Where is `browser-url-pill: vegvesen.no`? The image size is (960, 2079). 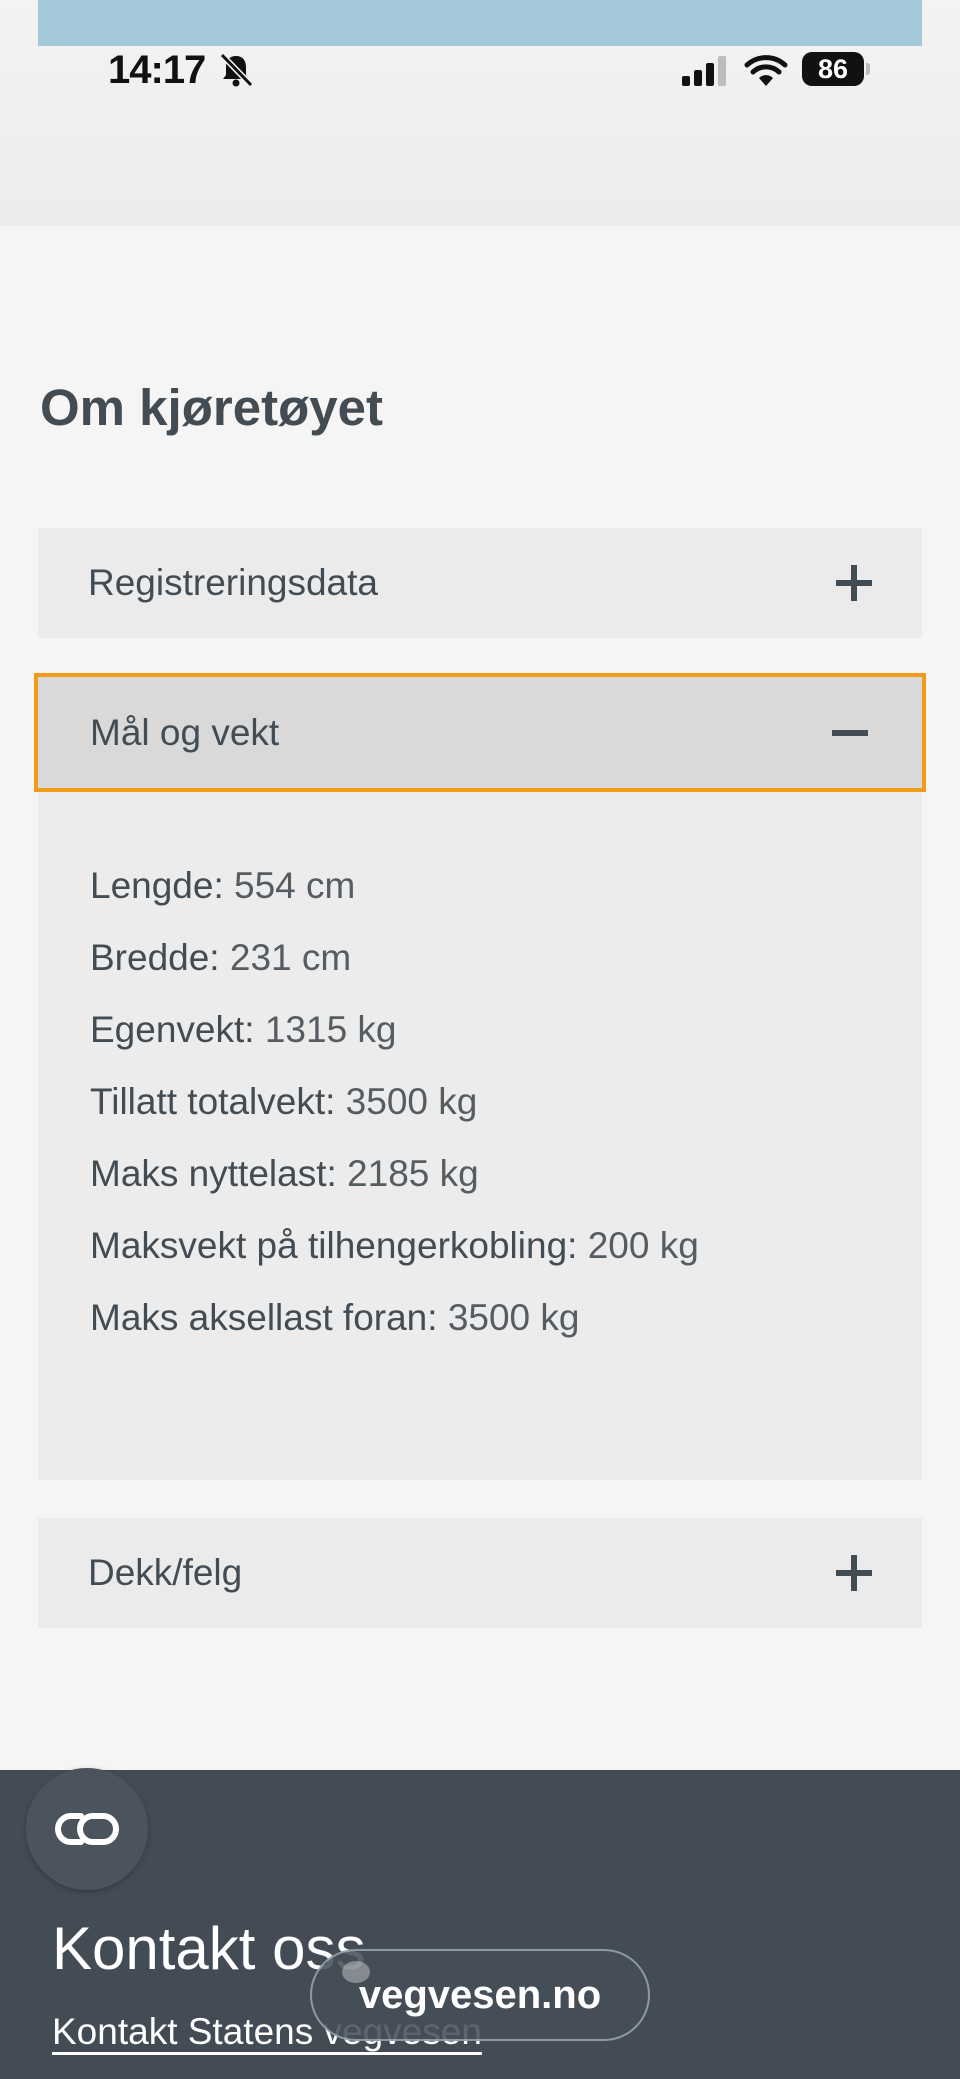 browser-url-pill: vegvesen.no is located at coordinates (480, 1995).